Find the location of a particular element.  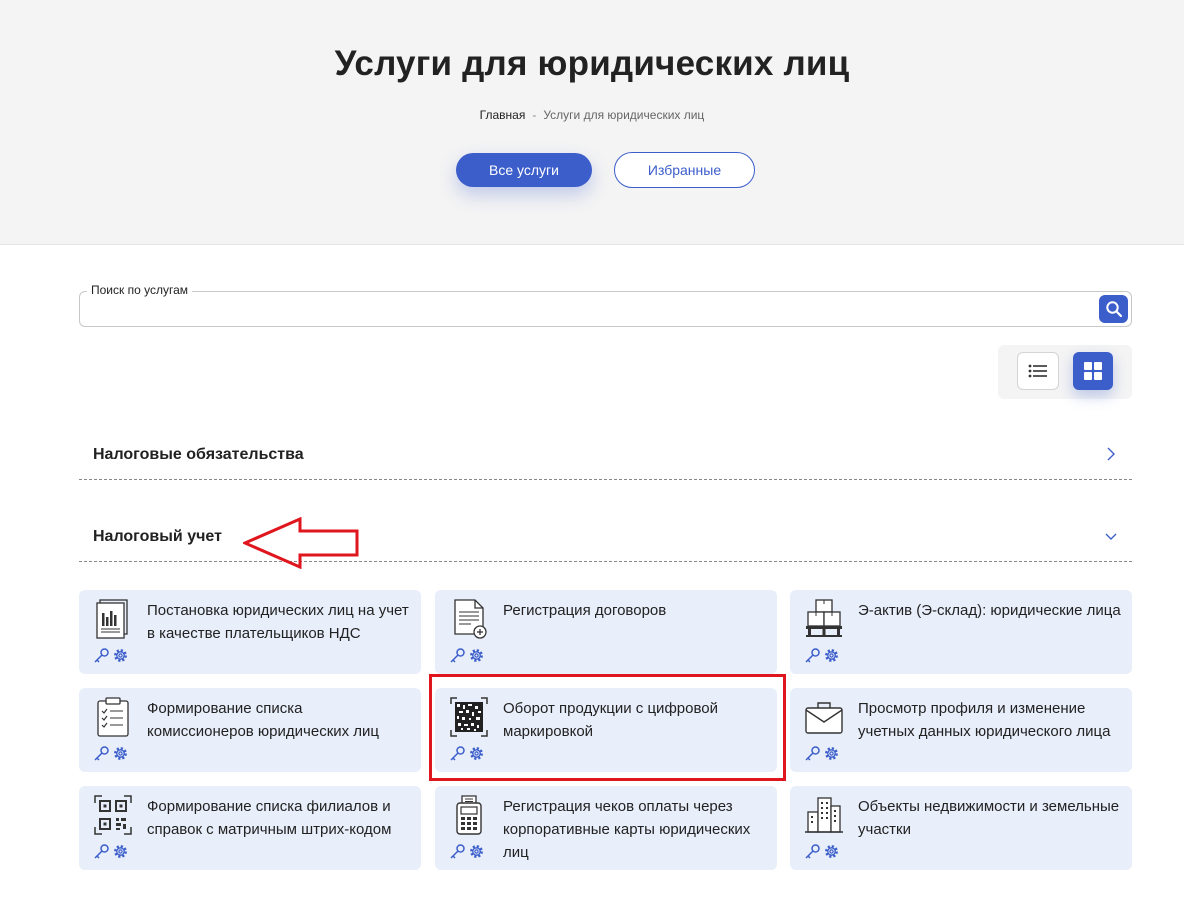

list-icon is located at coordinates (1037, 371).